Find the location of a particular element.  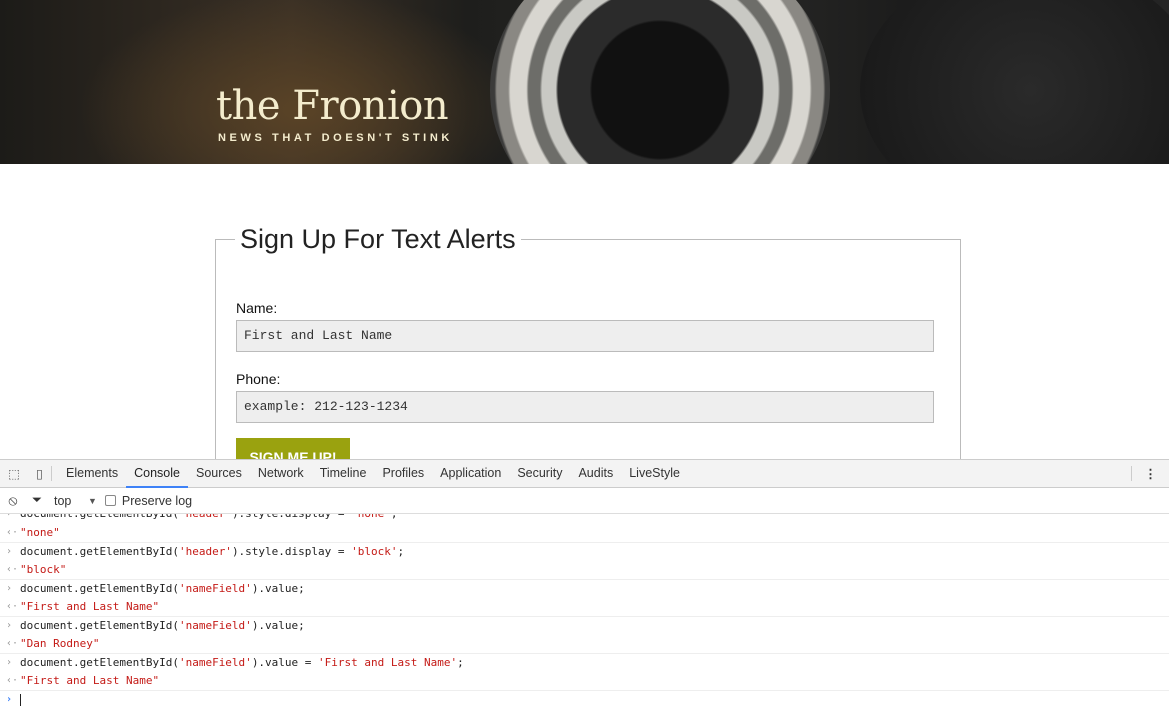

phone-field: example: 212-123-1234 is located at coordinates (585, 407).